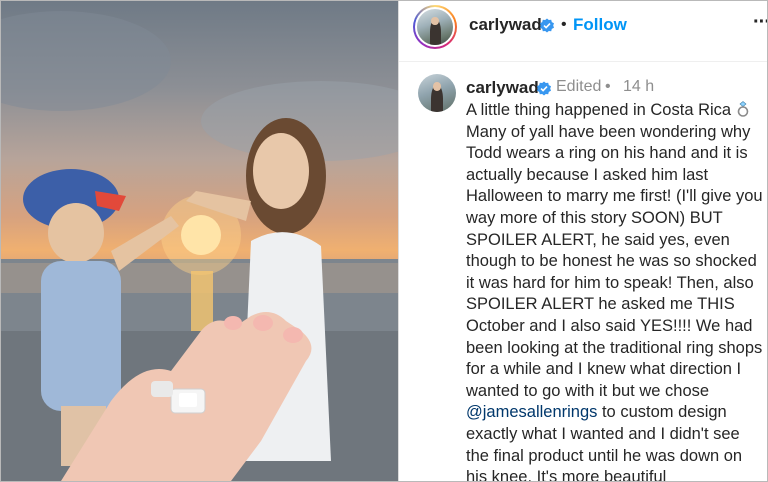 The image size is (768, 482). Describe the element at coordinates (601, 110) in the screenshot. I see `caption-text-part: A little thing happened in Costa Rica` at that location.